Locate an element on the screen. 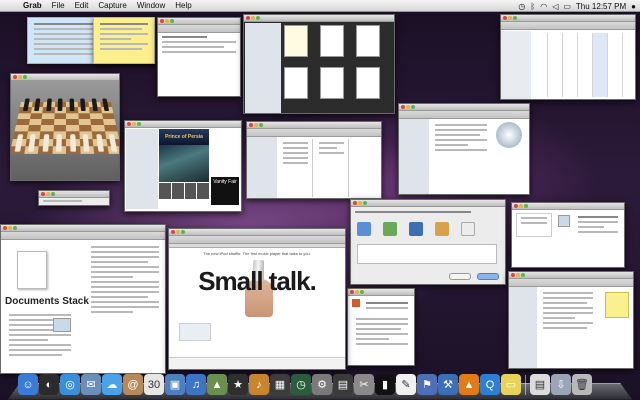  wifi-icon: ◠ is located at coordinates (543, 6).